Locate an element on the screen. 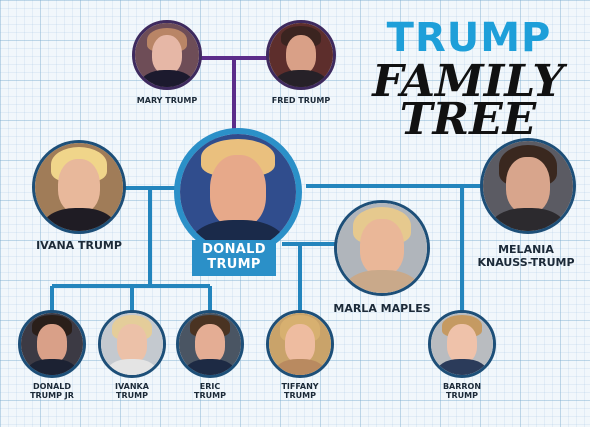  mary-trump-label: MARY TRUMP is located at coordinates (167, 100).